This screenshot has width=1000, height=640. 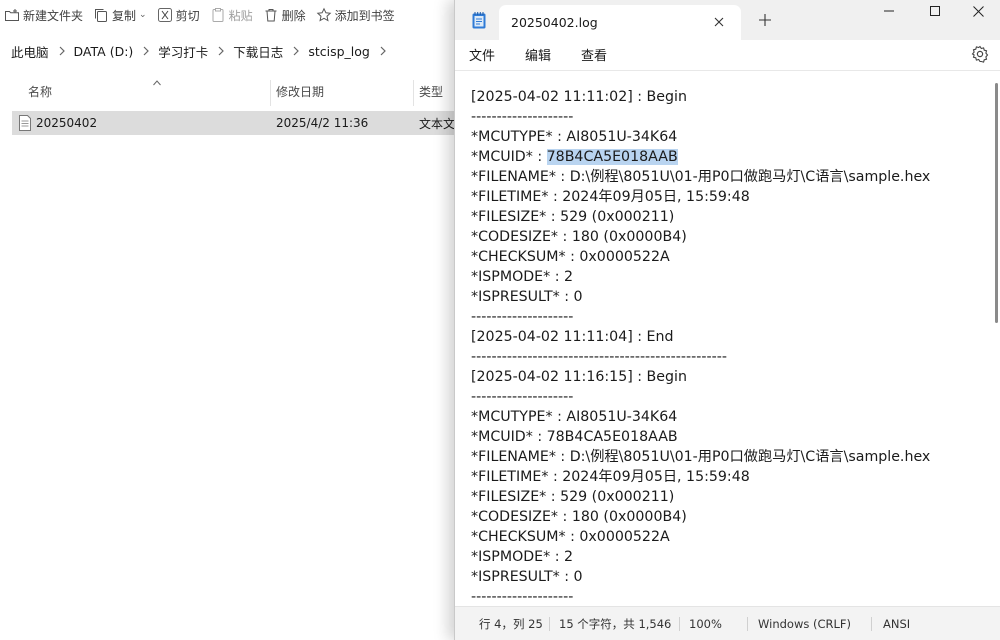 I want to click on copy-icon, so click(x=101, y=15).